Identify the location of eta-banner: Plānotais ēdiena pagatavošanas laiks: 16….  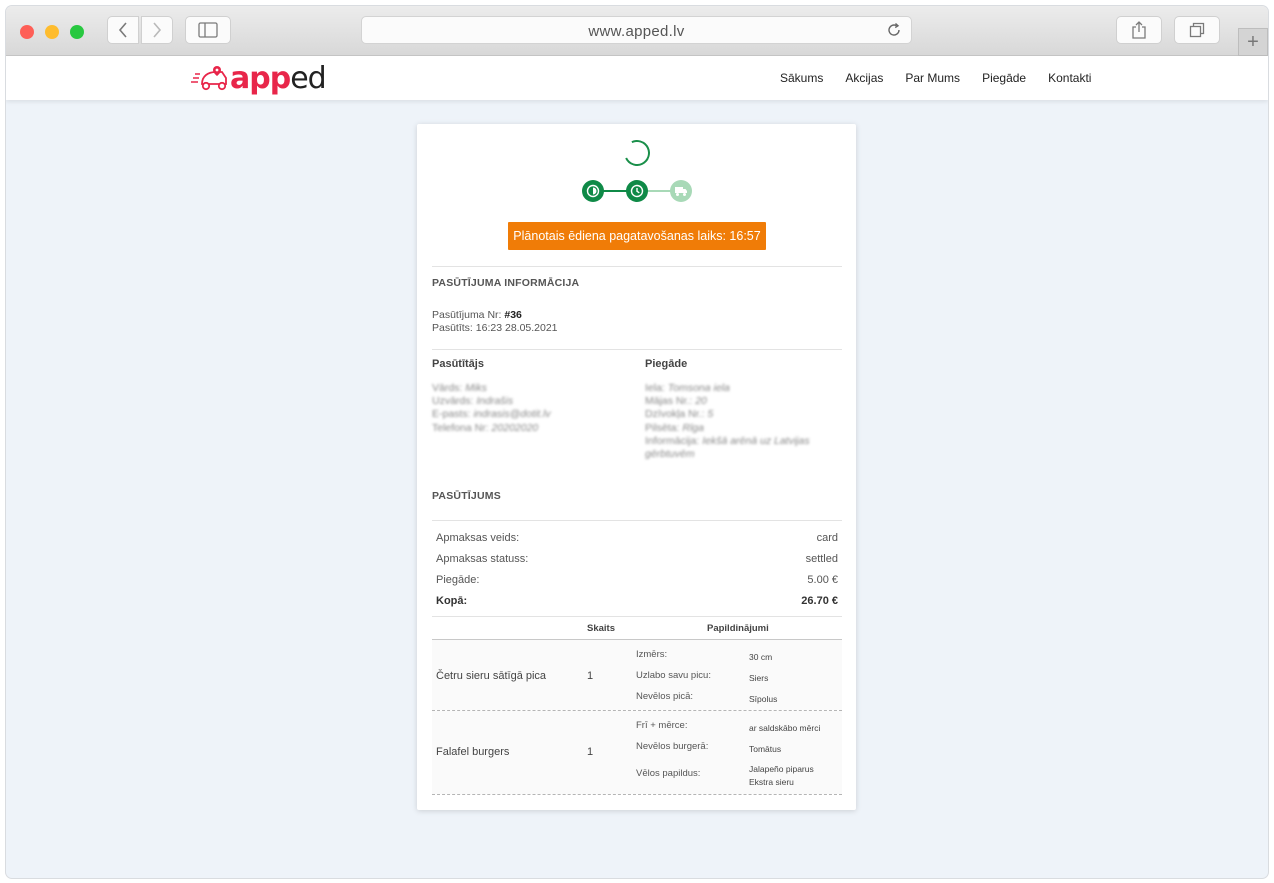
(637, 236).